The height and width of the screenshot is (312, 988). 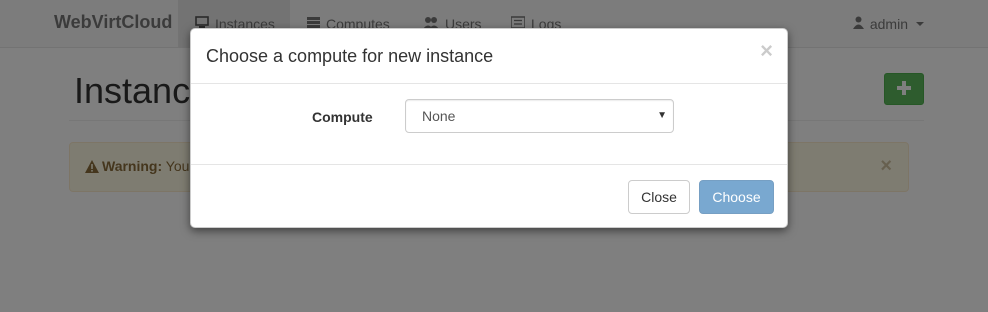 What do you see at coordinates (350, 56) in the screenshot?
I see `modal-title: Choose a compute for new instance` at bounding box center [350, 56].